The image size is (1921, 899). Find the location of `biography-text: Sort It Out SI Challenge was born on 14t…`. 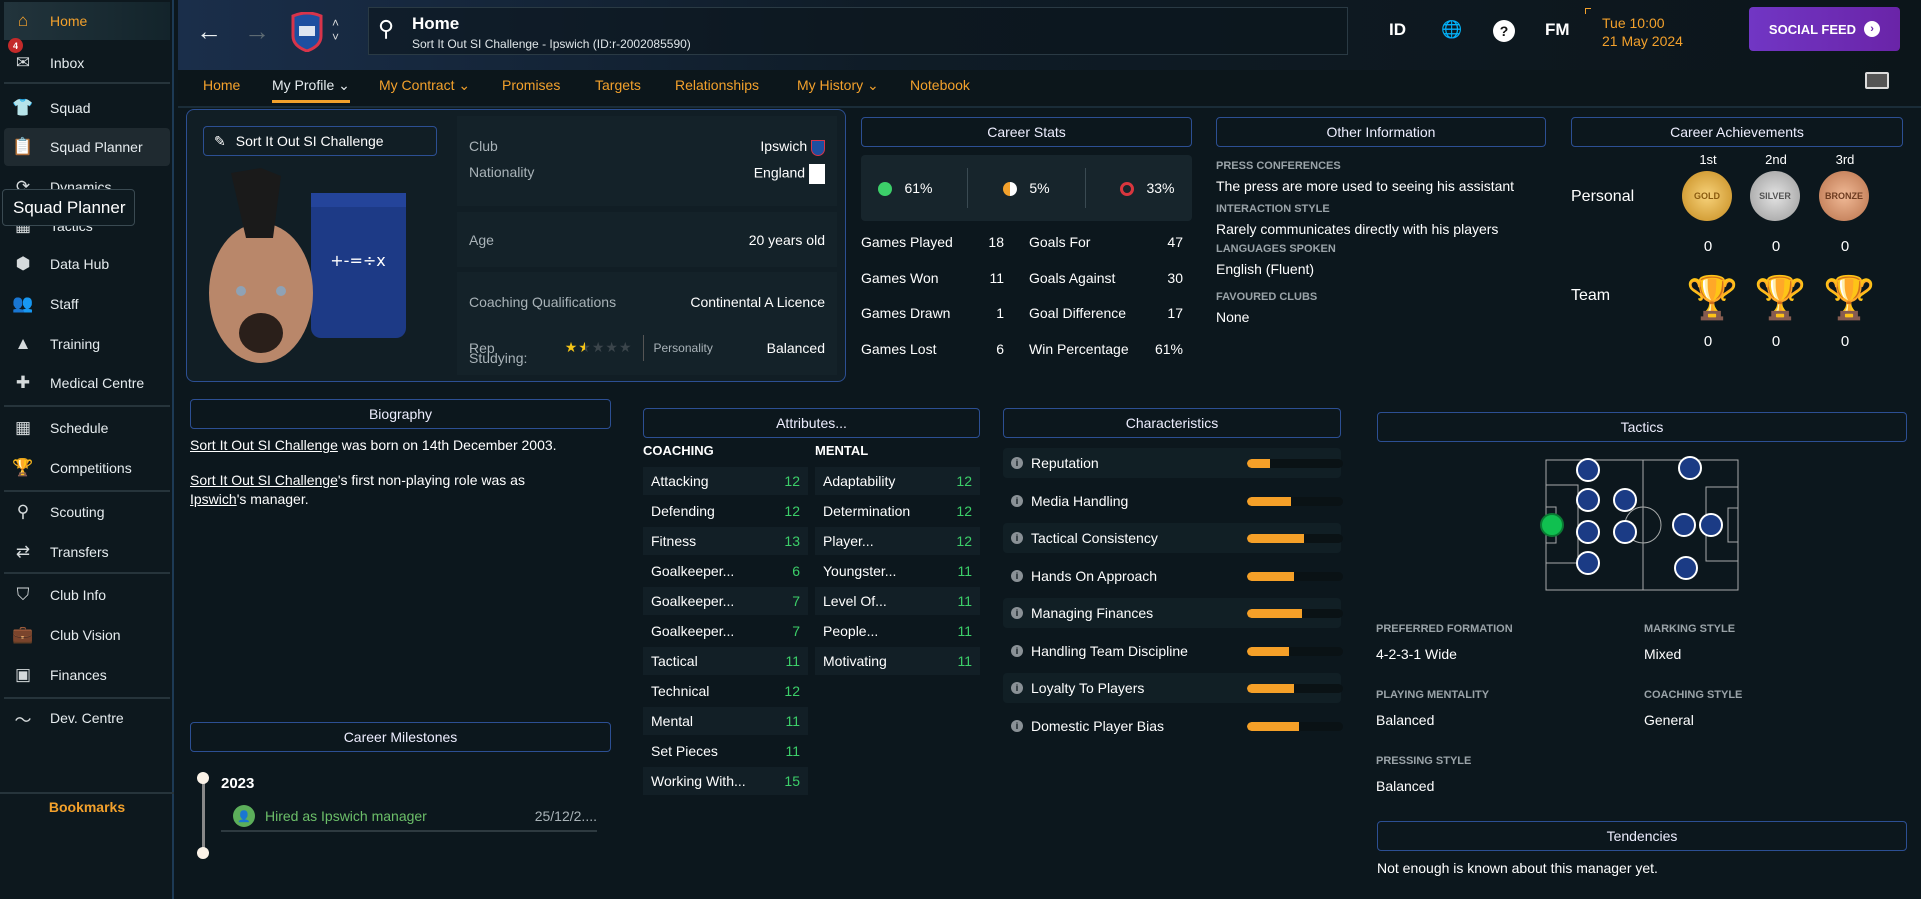

biography-text: Sort It Out SI Challenge was born on 14t… is located at coordinates (400, 472).